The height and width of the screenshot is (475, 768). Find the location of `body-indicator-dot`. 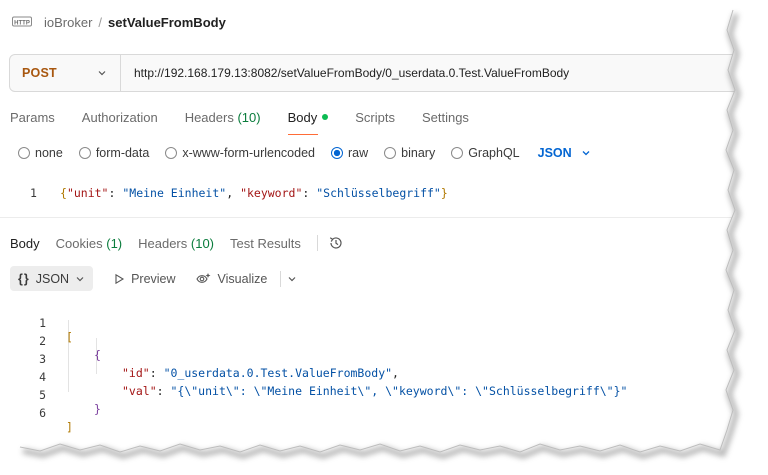

body-indicator-dot is located at coordinates (325, 117).